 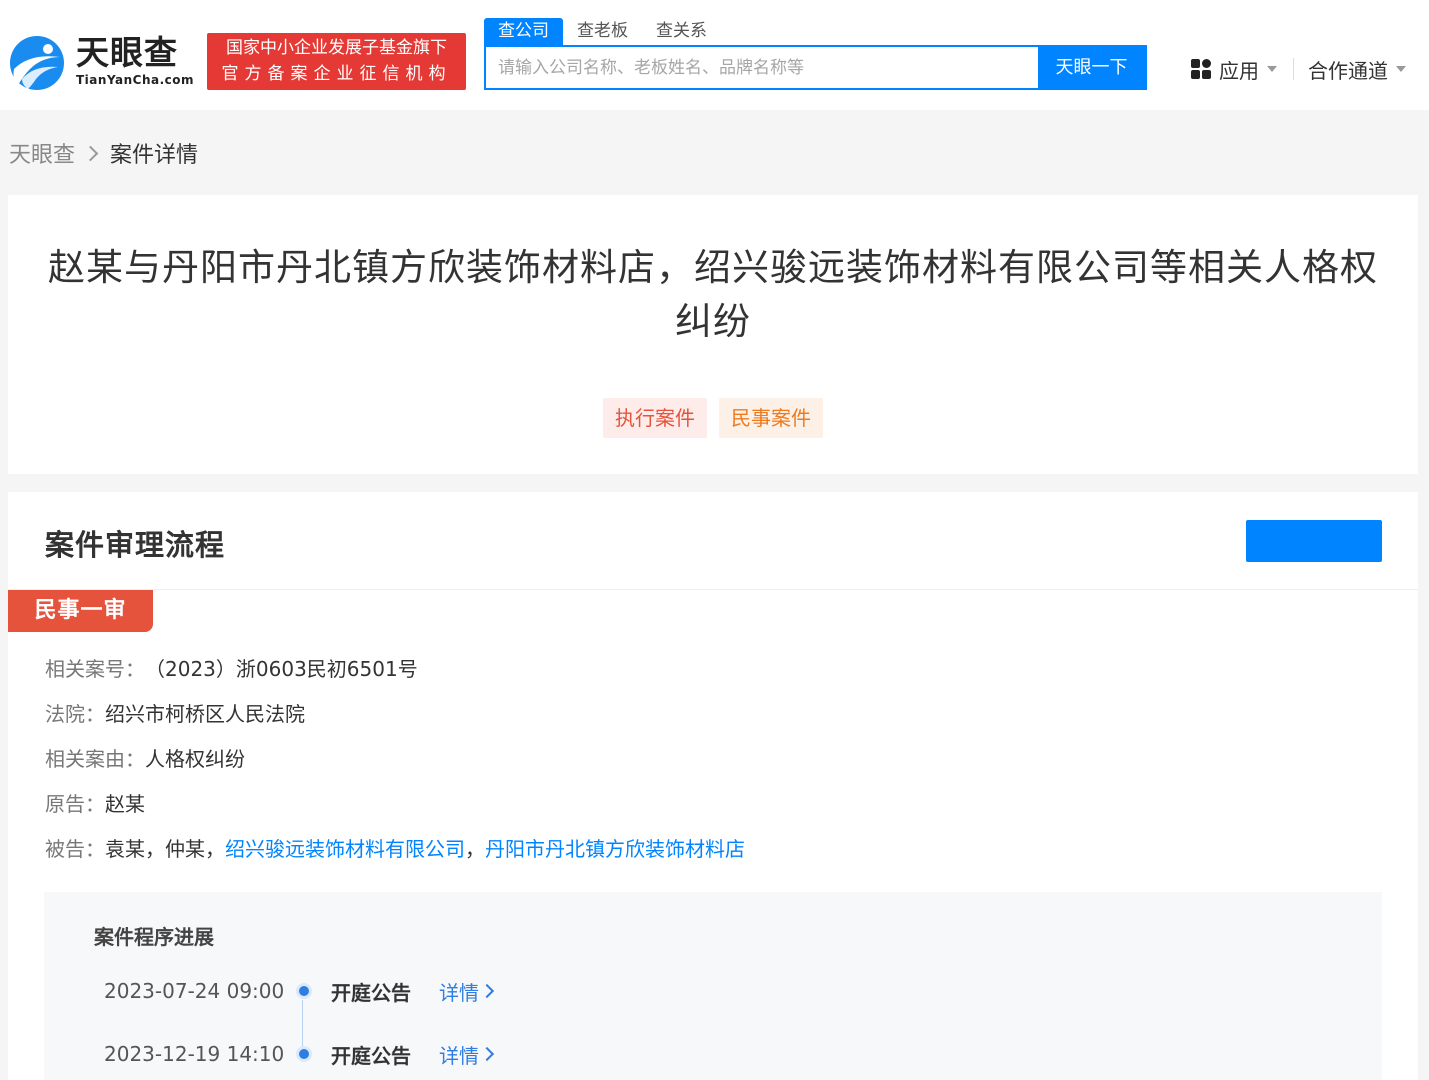 I want to click on defendant-link-shaoxing: 绍兴骏远装饰材料有限公司, so click(x=345, y=849).